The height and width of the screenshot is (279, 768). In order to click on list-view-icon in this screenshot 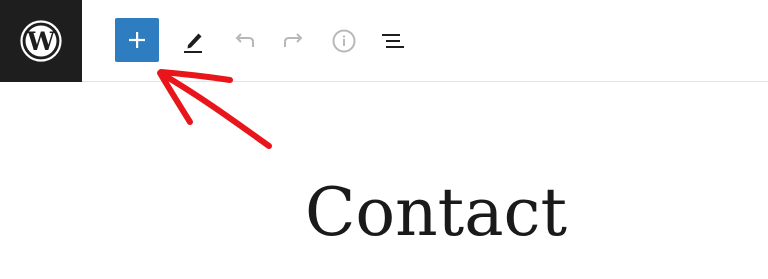, I will do `click(393, 41)`.